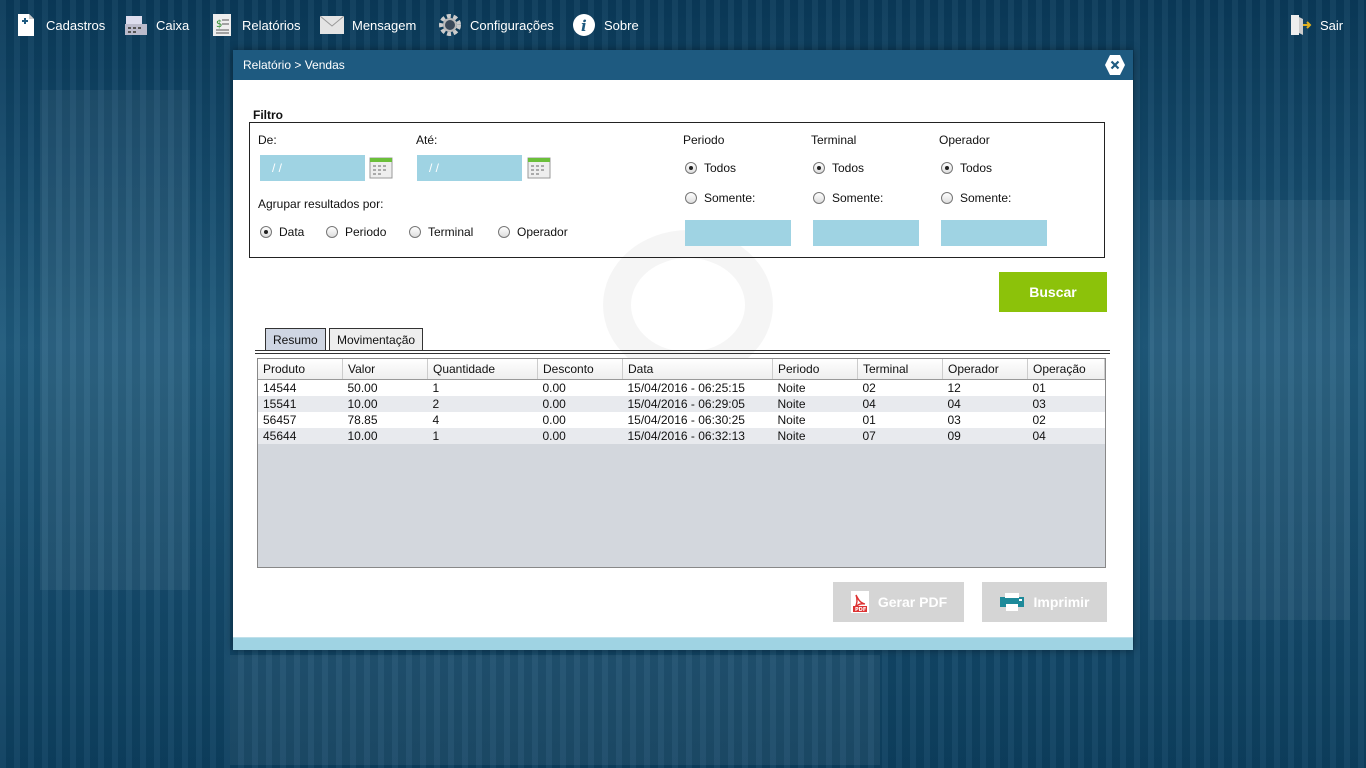 Image resolution: width=1366 pixels, height=768 pixels. Describe the element at coordinates (683, 65) in the screenshot. I see `dialog-header: Relatório > Vendas` at that location.